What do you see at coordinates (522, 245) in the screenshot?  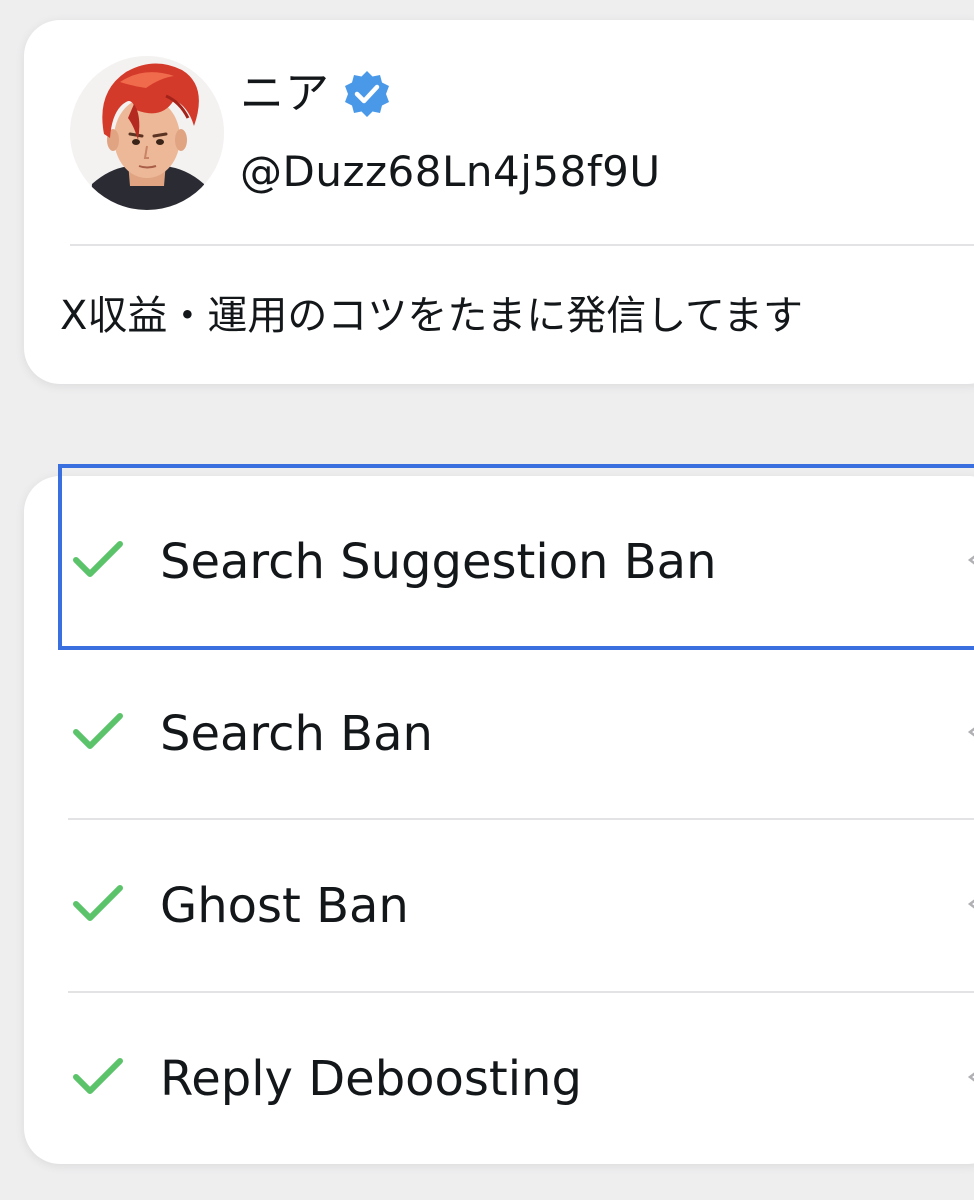 I see `profile-divider` at bounding box center [522, 245].